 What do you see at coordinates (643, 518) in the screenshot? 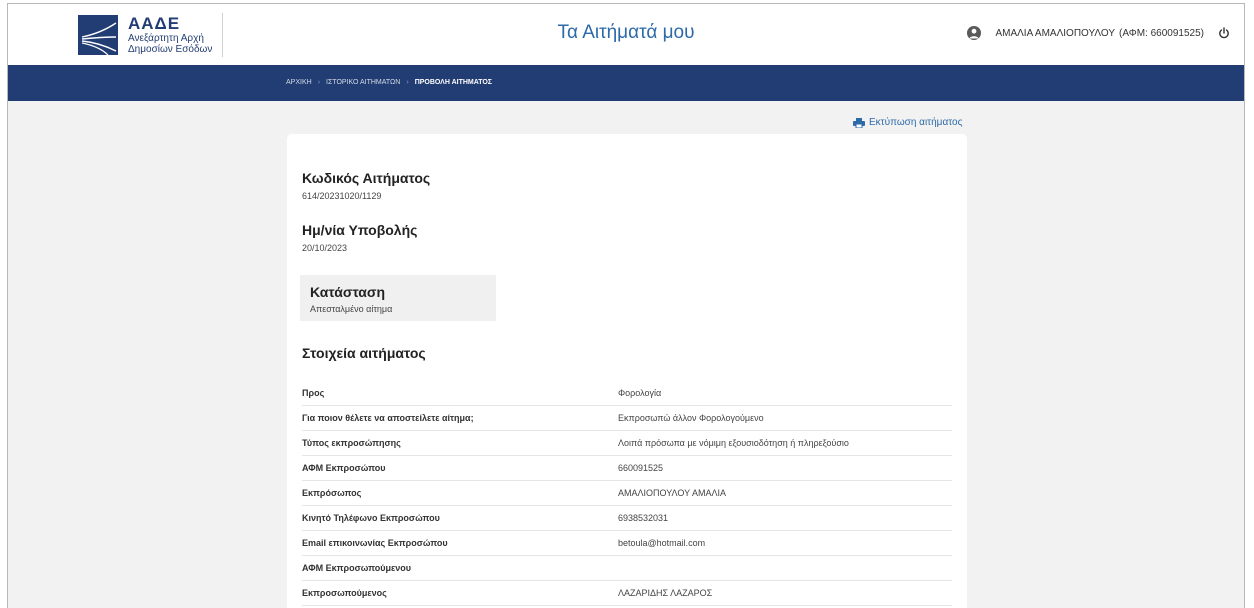
I see `row-value: 6938532031` at bounding box center [643, 518].